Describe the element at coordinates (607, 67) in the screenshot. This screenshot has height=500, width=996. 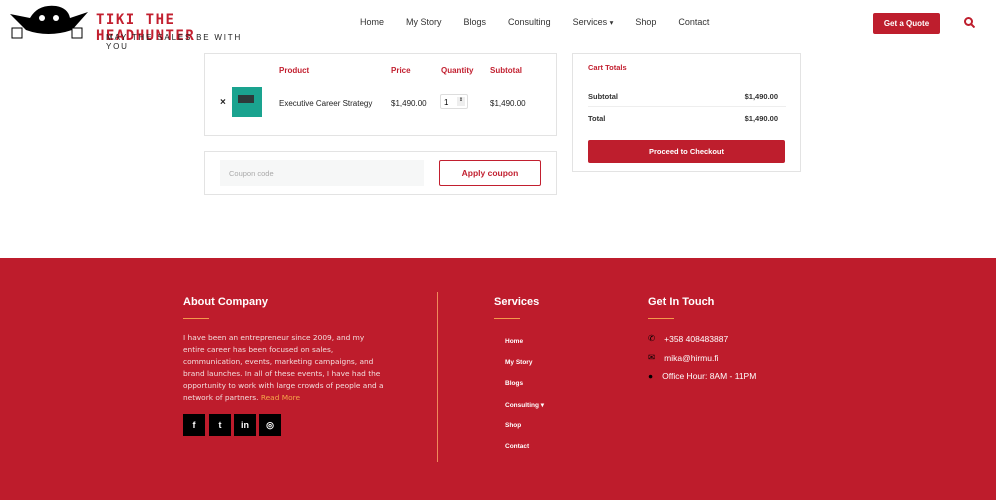
I see `cart-totals-title: Cart Totals` at that location.